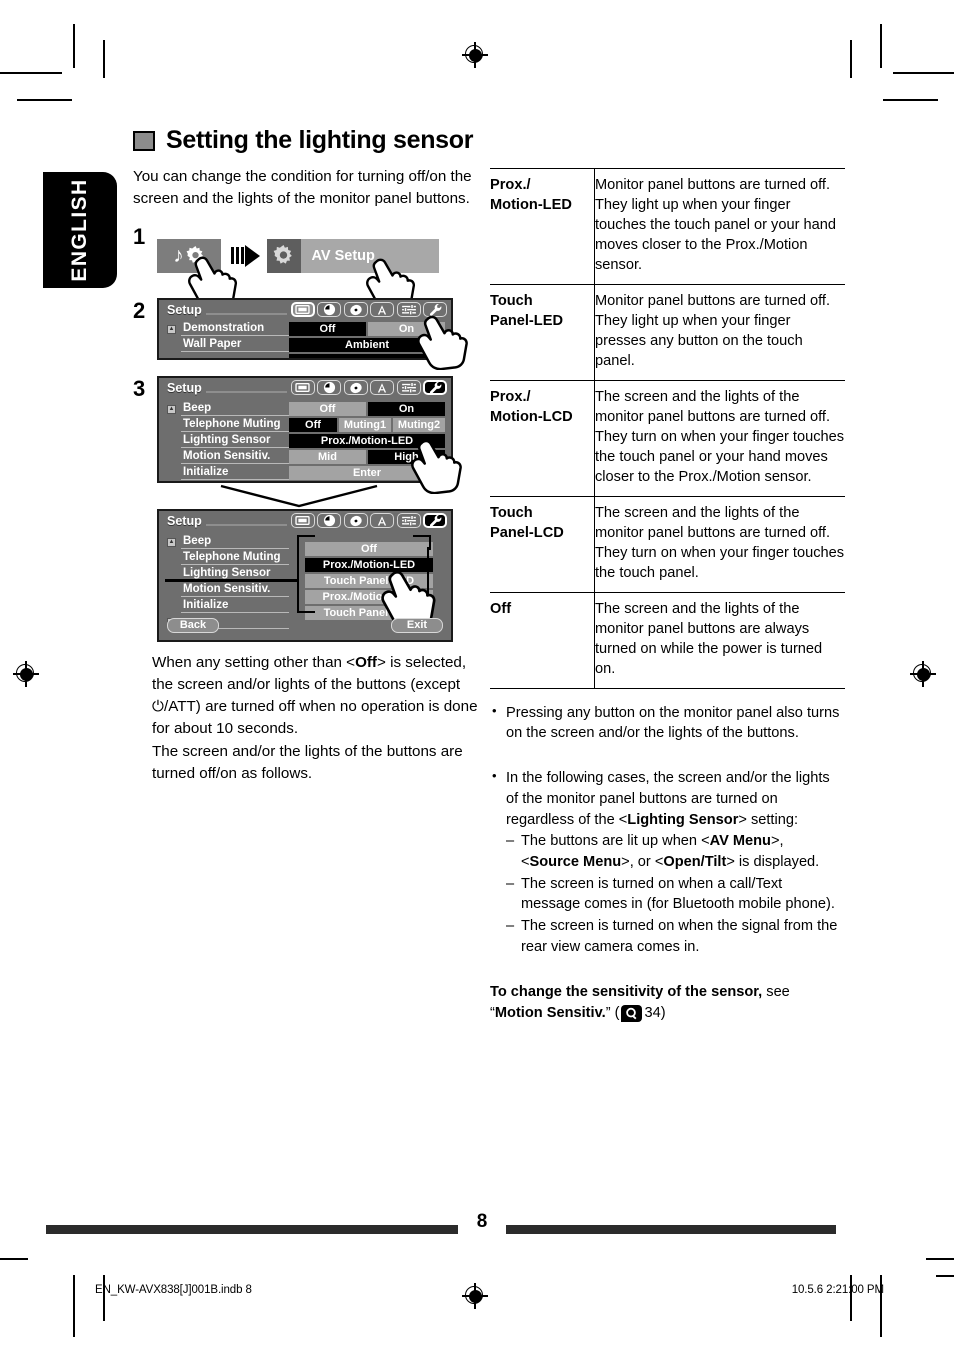 The width and height of the screenshot is (954, 1354). I want to click on gear-icon, so click(283, 255).